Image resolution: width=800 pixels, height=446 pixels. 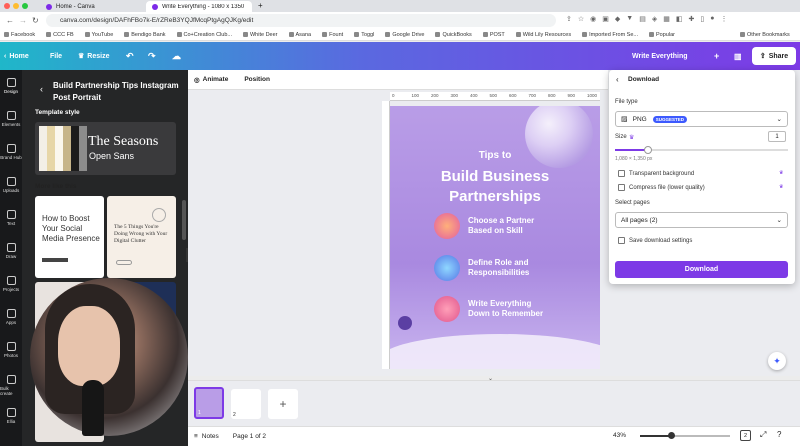 What do you see at coordinates (10, 20) in the screenshot?
I see `back-icon: ←` at bounding box center [10, 20].